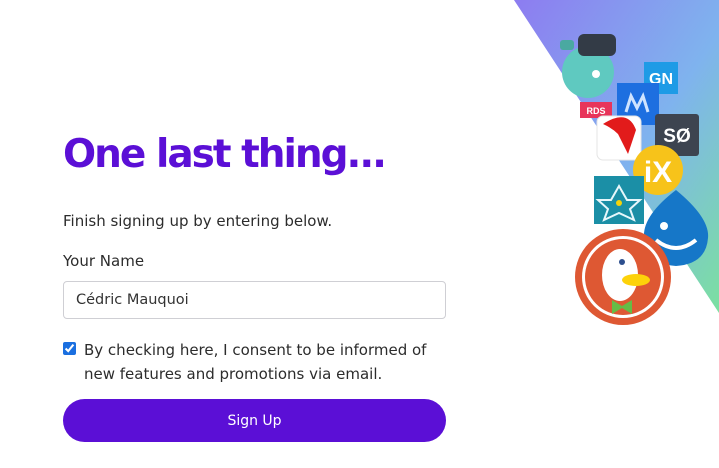 The height and width of the screenshot is (468, 719). I want to click on name-field-label: Your Name, so click(104, 261).